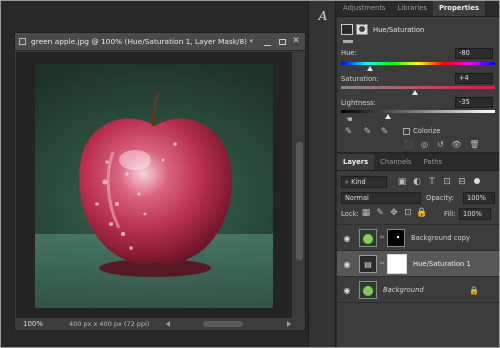 This screenshot has width=500, height=348. What do you see at coordinates (417, 181) in the screenshot?
I see `adjustment-filter-icon: ◐` at bounding box center [417, 181].